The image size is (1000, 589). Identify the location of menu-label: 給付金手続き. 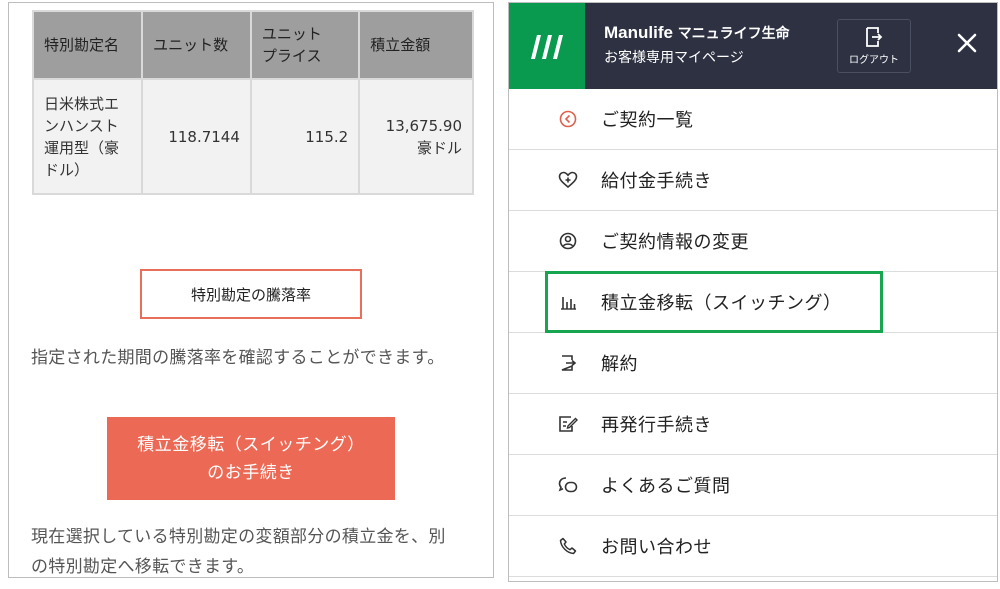
(656, 181).